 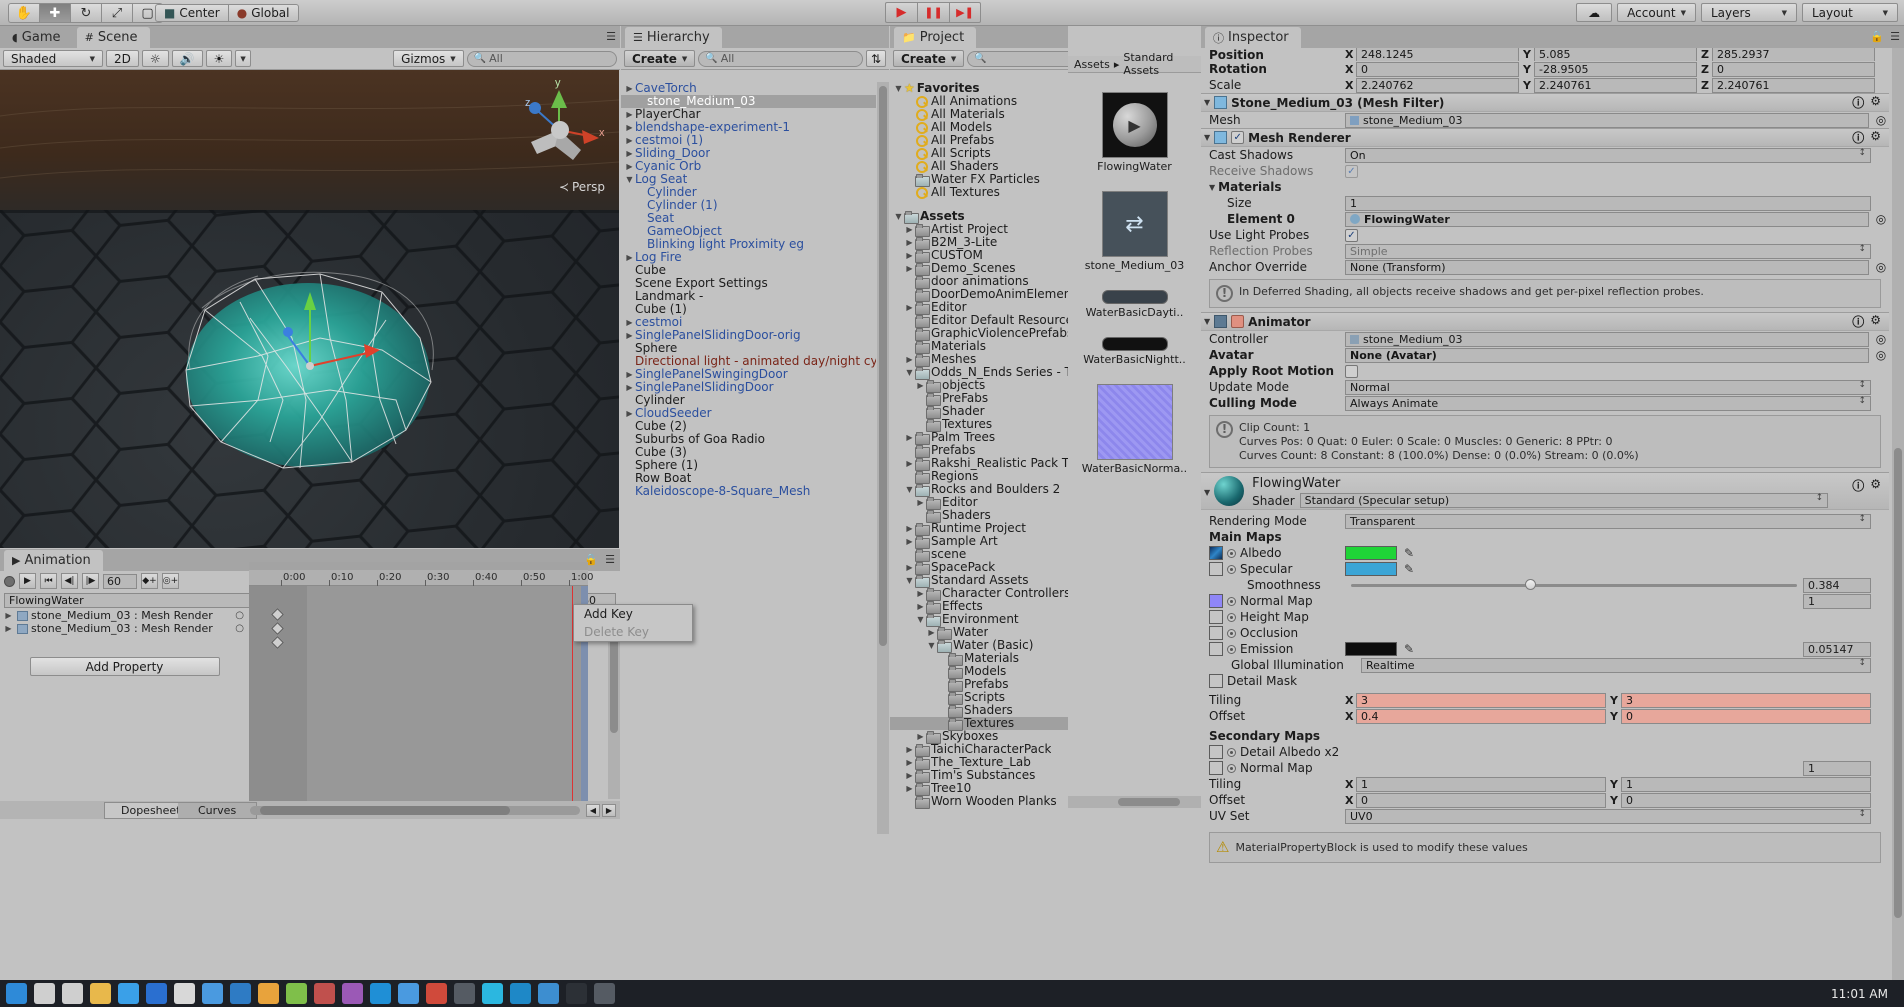 What do you see at coordinates (1545, 569) in the screenshot?
I see `specular-row: Specular ✎` at bounding box center [1545, 569].